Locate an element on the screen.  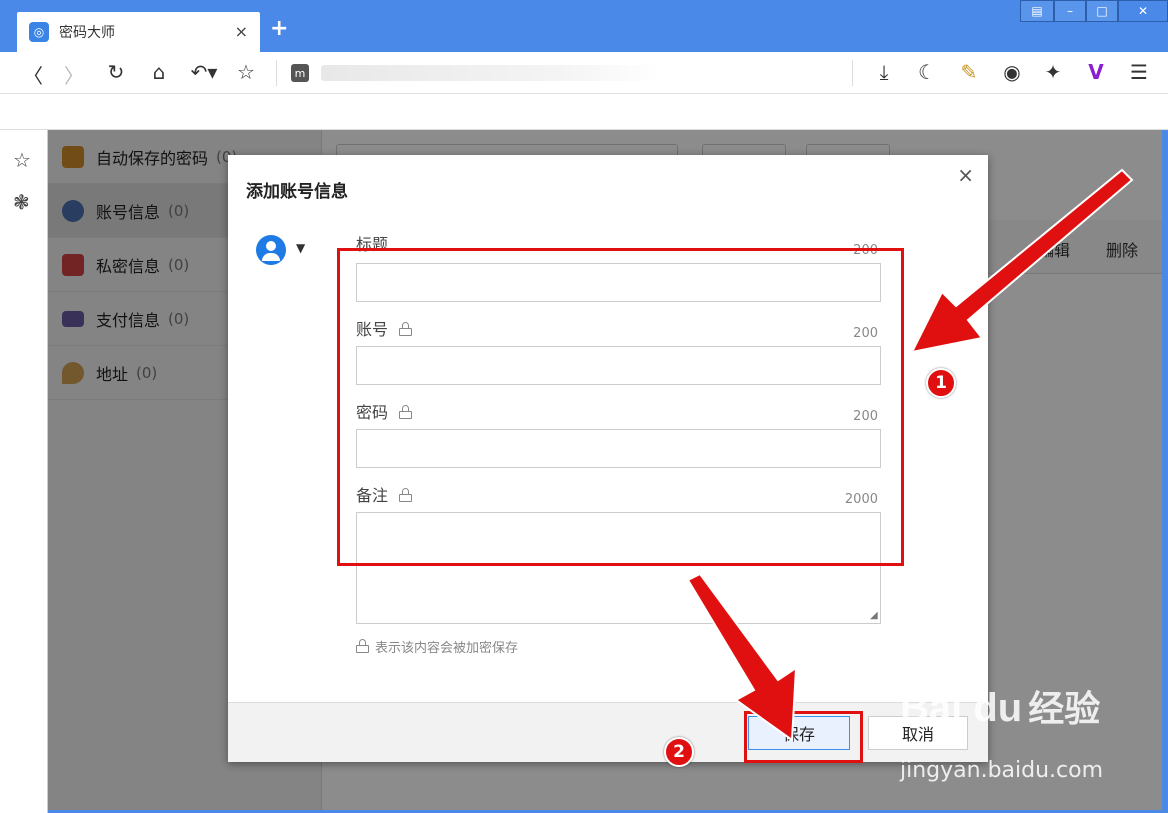
step-badge-1: 1 is located at coordinates (941, 383).